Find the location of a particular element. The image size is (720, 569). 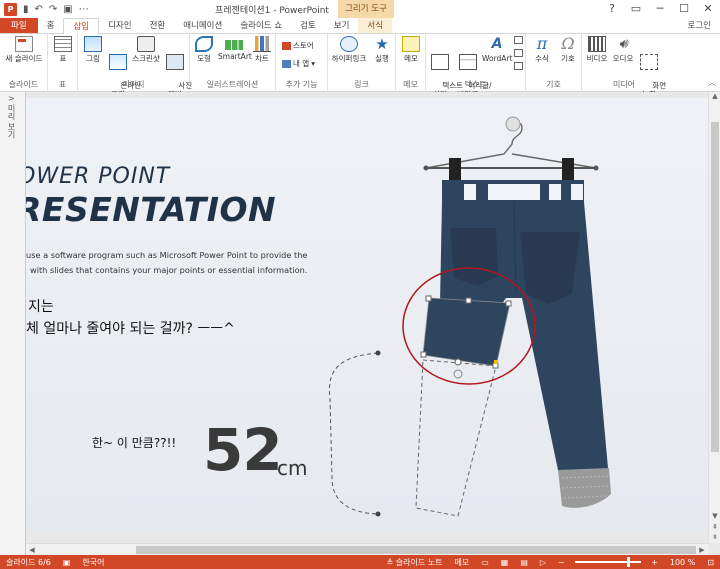

new-slide-button: 새 슬라이드 is located at coordinates (24, 49).